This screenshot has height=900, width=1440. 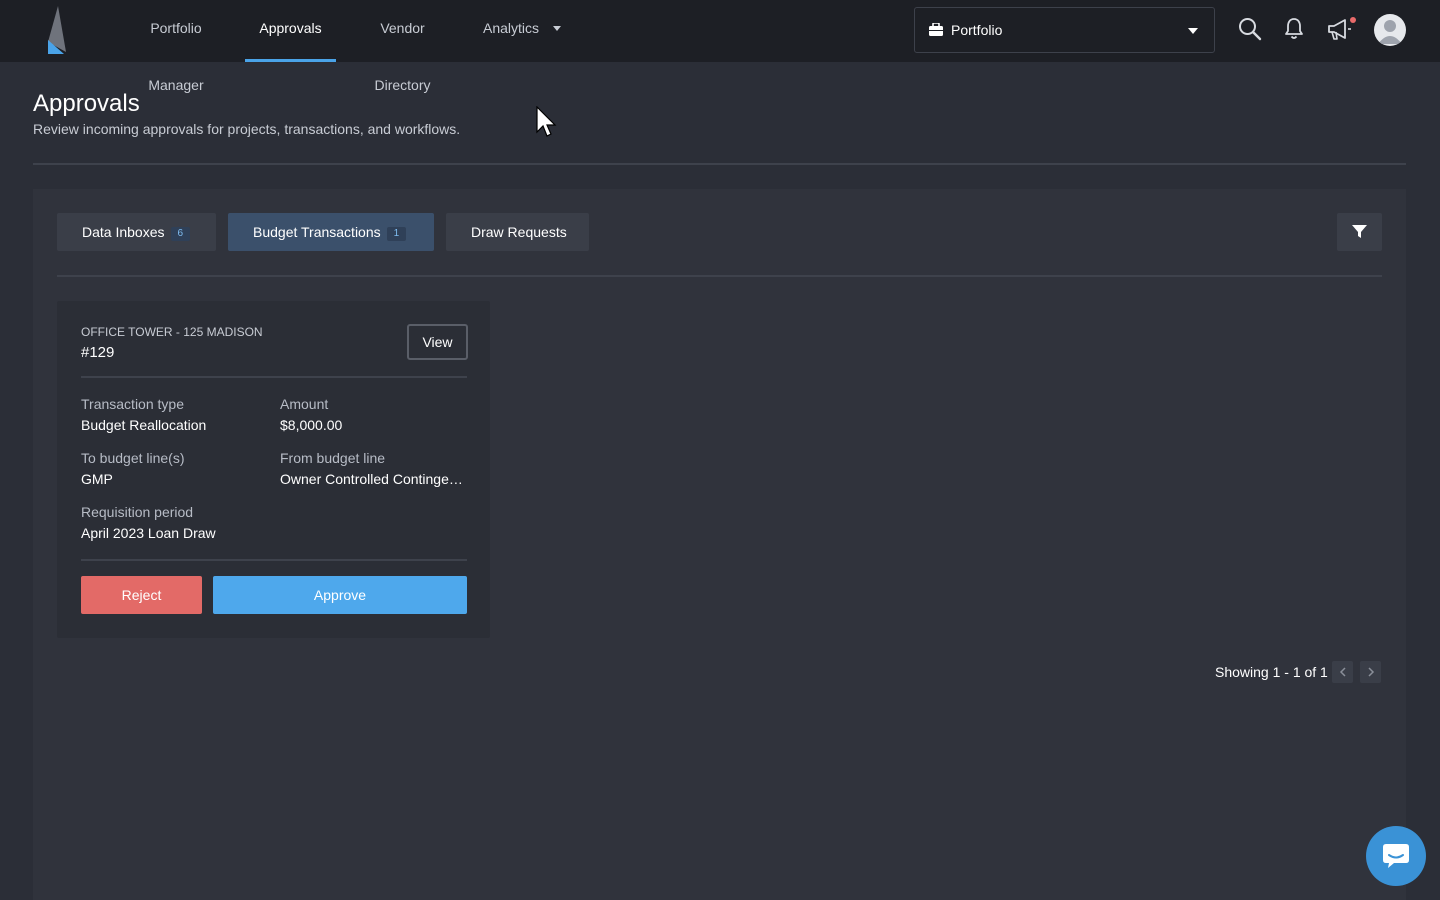 I want to click on view-button: View, so click(x=437, y=342).